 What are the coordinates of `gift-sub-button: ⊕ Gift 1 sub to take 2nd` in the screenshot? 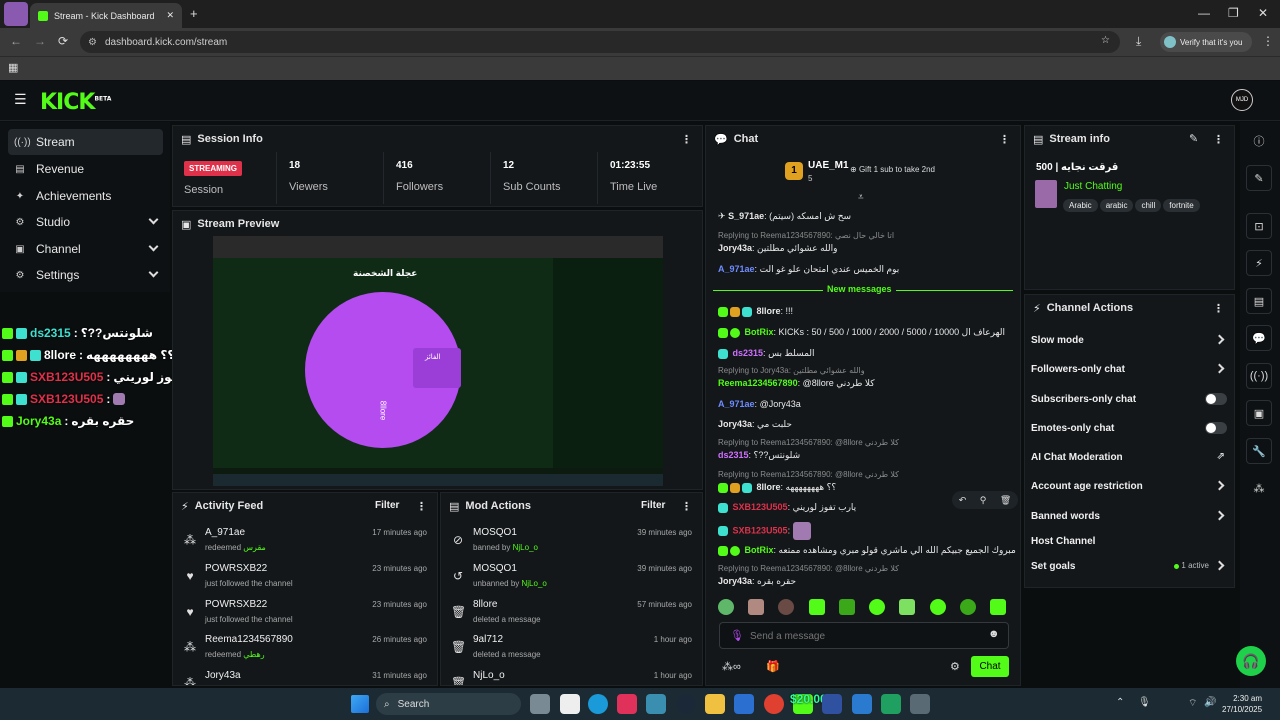 It's located at (892, 169).